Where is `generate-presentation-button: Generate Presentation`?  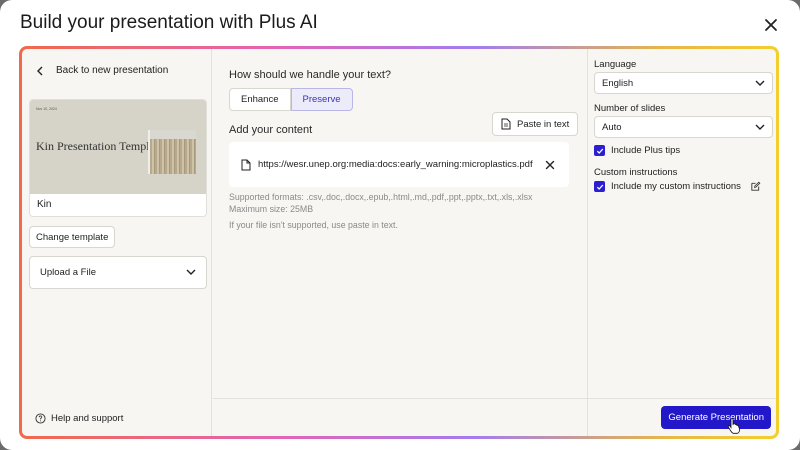 generate-presentation-button: Generate Presentation is located at coordinates (716, 417).